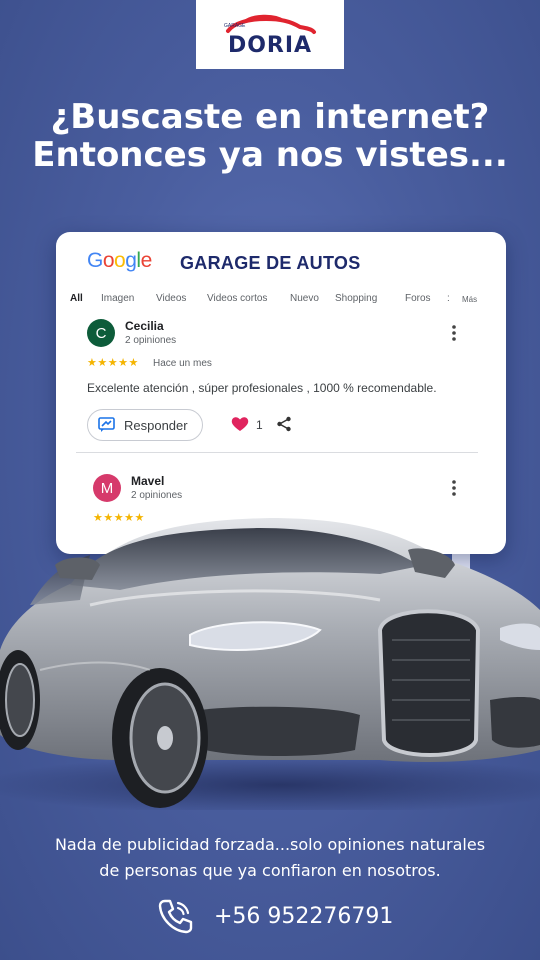  What do you see at coordinates (259, 425) in the screenshot?
I see `like-count: 1` at bounding box center [259, 425].